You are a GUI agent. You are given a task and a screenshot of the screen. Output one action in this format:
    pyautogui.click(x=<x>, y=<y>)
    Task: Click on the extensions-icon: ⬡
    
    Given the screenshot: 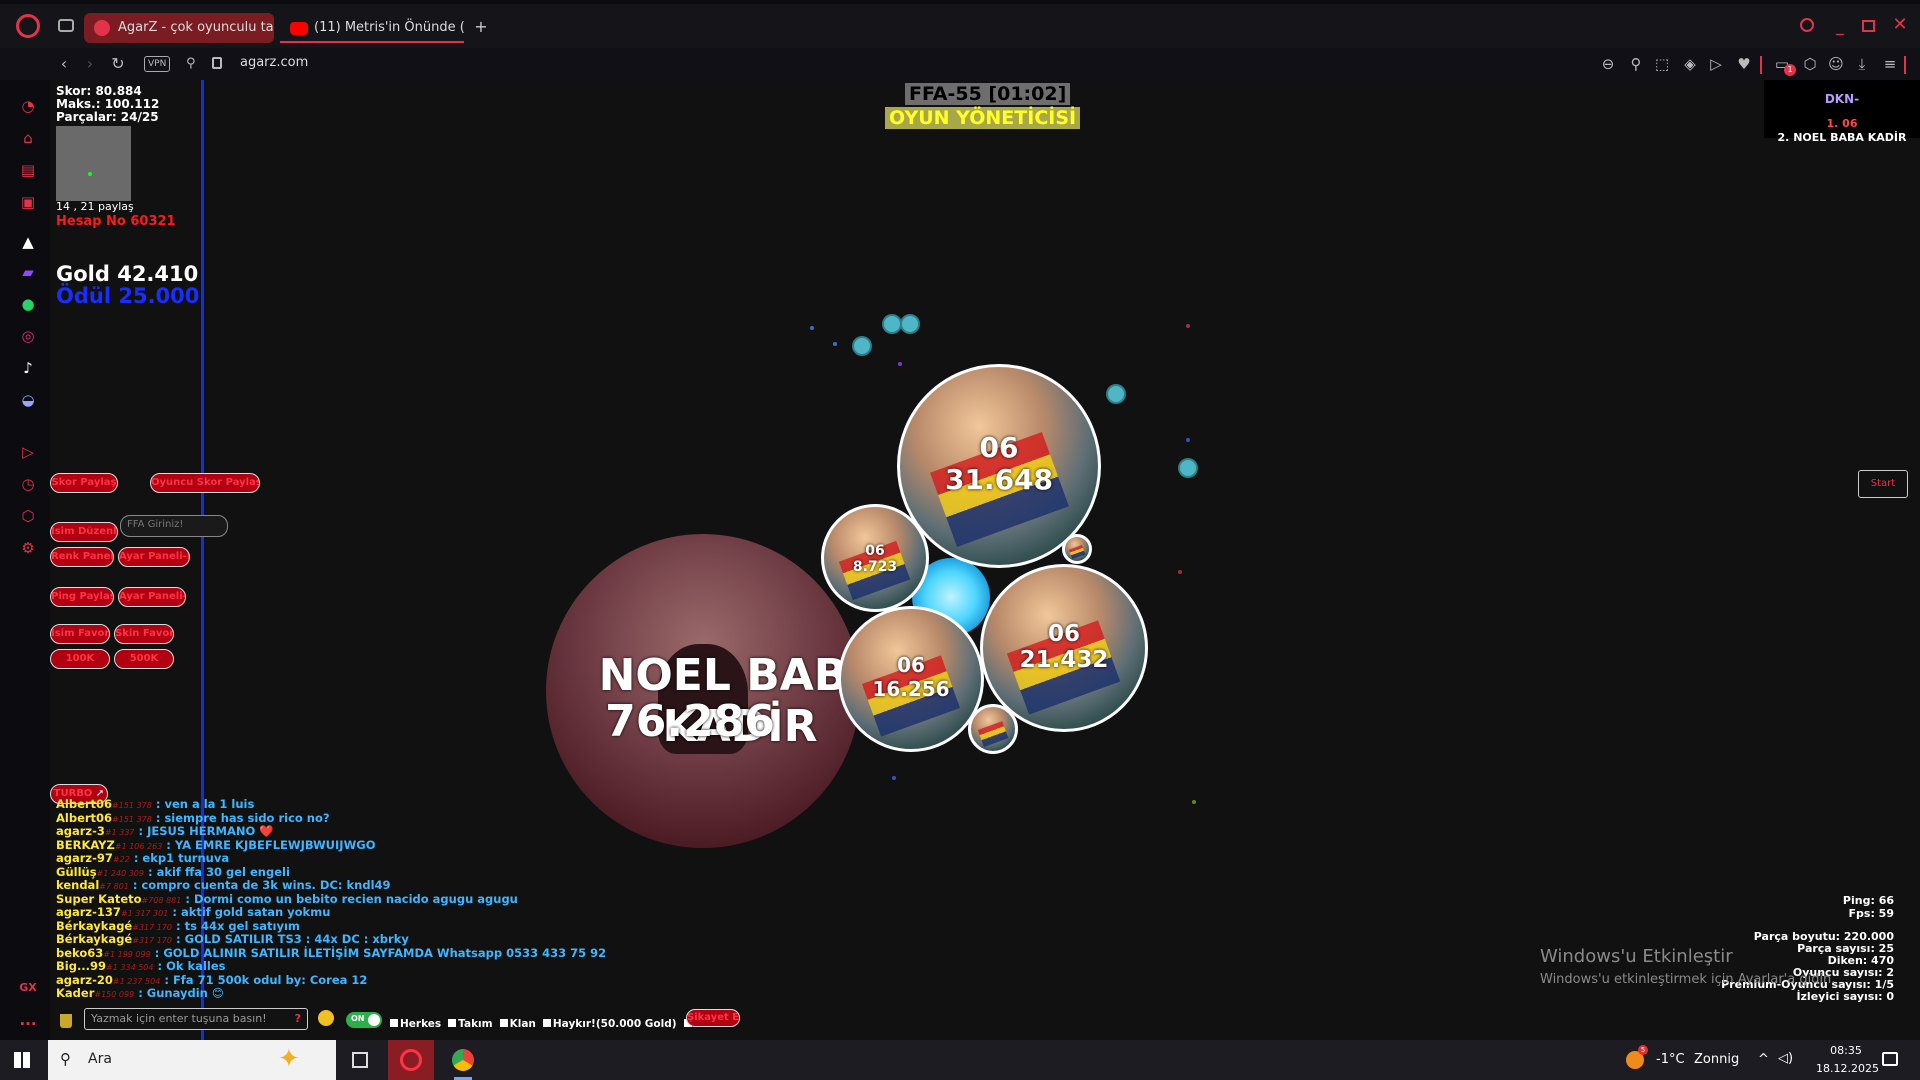 What is the action you would take?
    pyautogui.click(x=1810, y=64)
    